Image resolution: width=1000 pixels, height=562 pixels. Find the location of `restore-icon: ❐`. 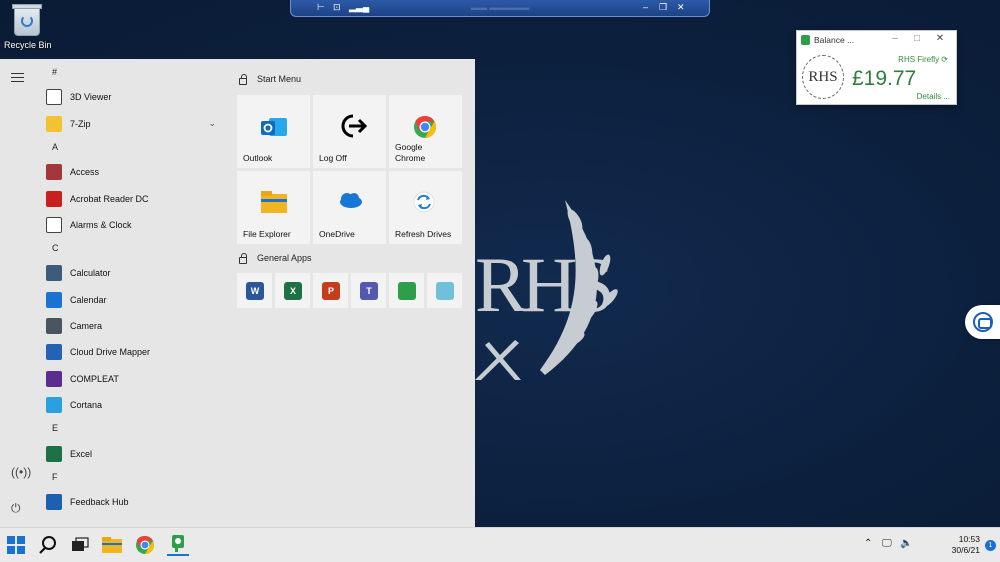

restore-icon: ❐ is located at coordinates (663, 7).